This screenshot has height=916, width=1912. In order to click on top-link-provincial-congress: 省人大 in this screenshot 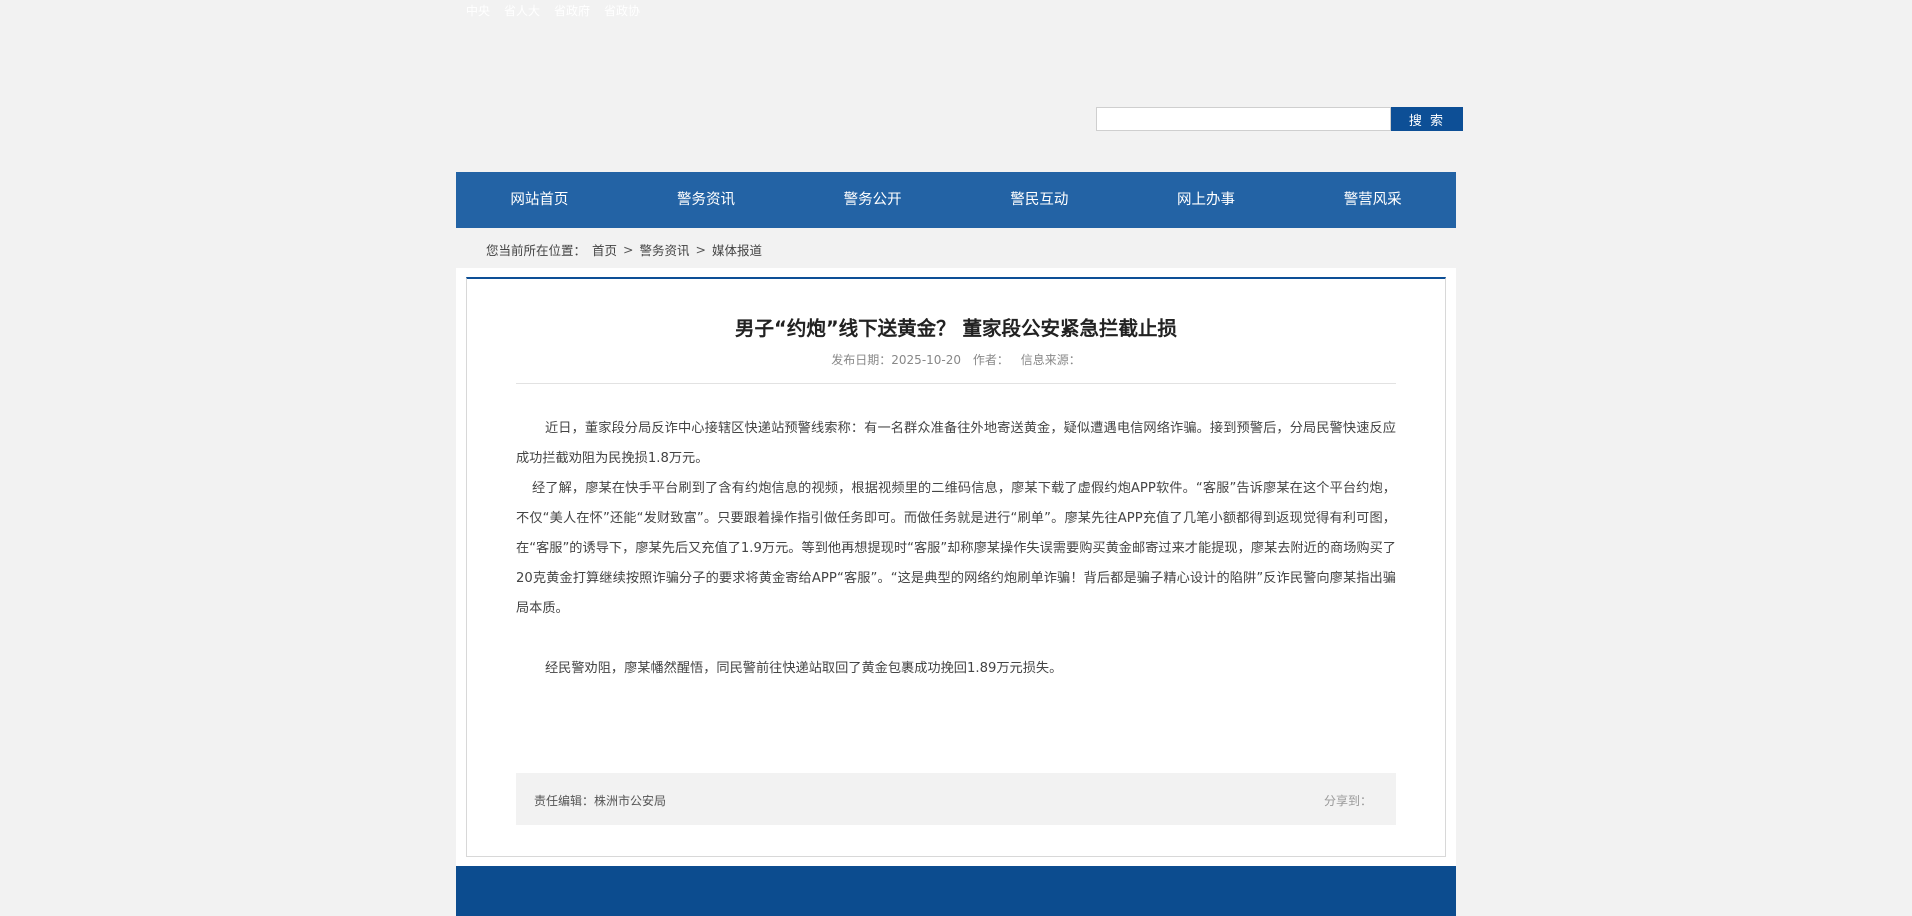, I will do `click(522, 10)`.